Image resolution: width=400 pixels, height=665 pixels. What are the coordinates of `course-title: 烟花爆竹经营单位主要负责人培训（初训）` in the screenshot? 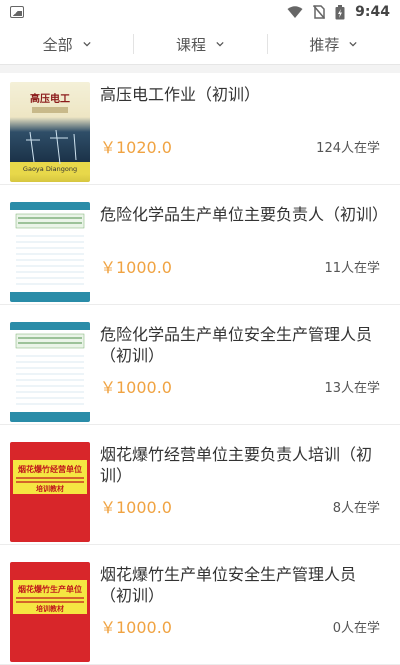 It's located at (236, 465).